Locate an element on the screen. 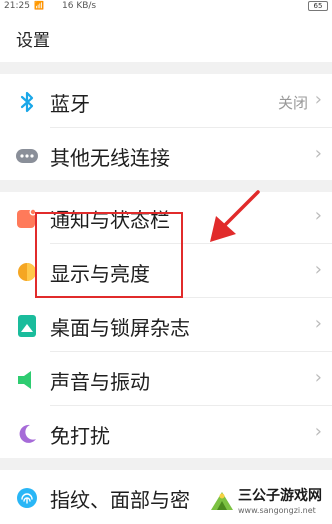  more-dots-icon is located at coordinates (27, 156).